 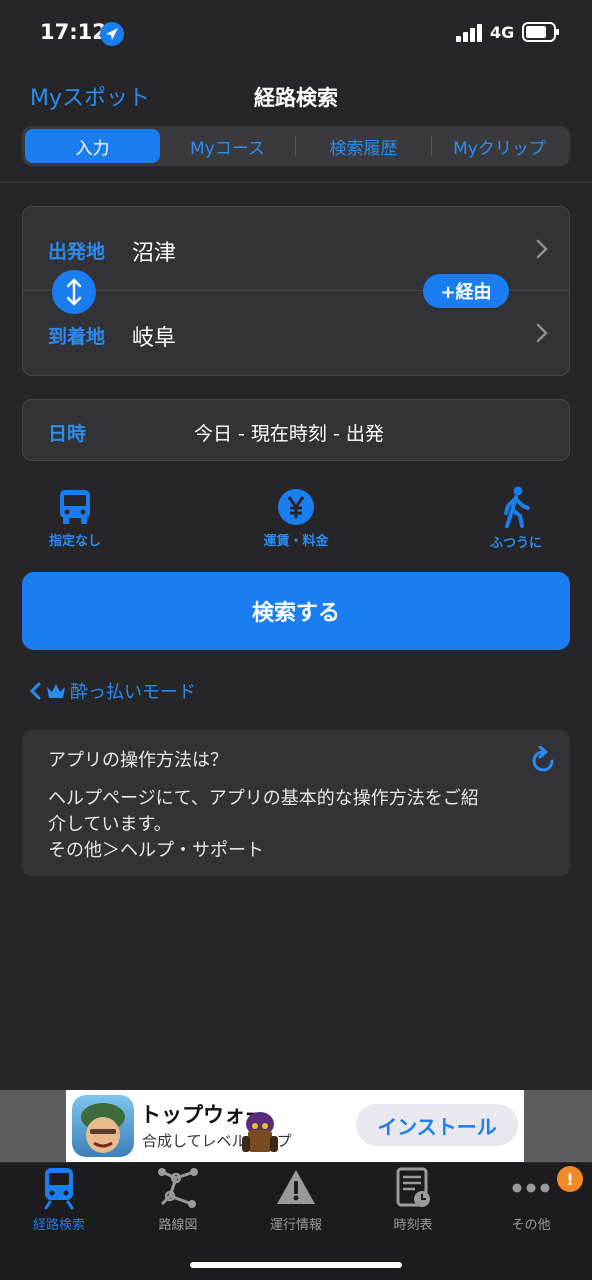 I want to click on tab-history: 検索履歴, so click(x=363, y=146).